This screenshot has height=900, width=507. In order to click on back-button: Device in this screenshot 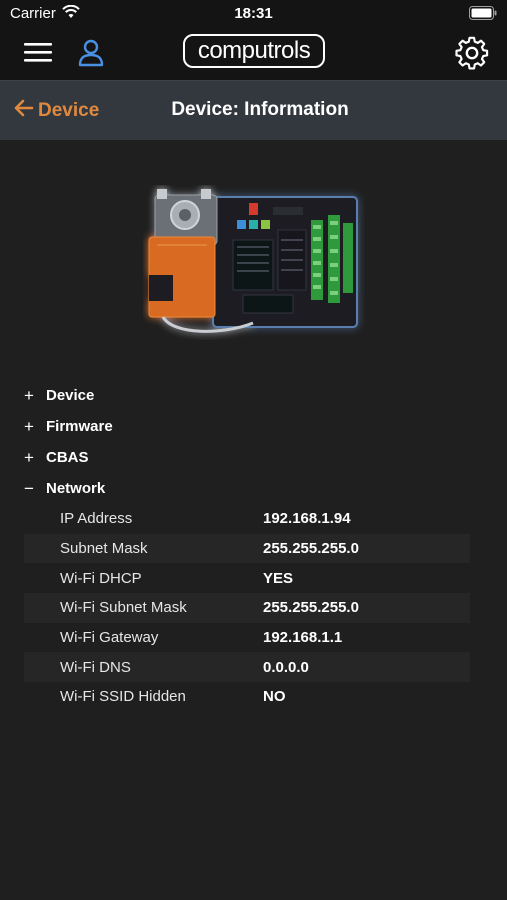, I will do `click(56, 111)`.